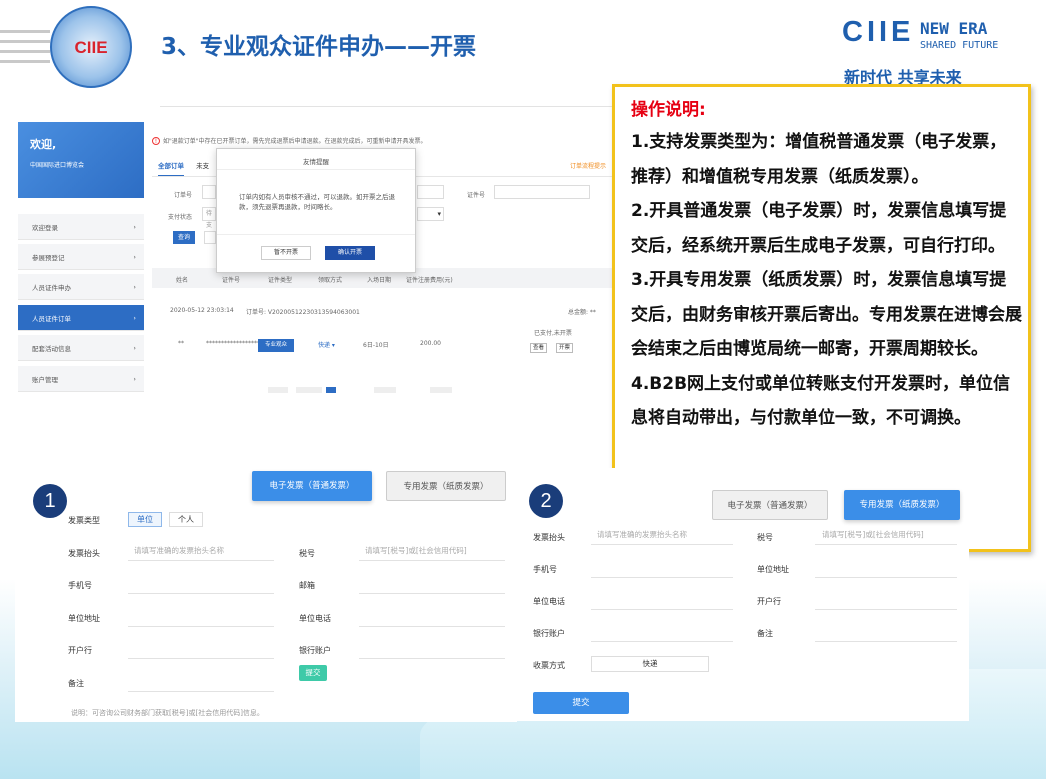  What do you see at coordinates (429, 280) in the screenshot?
I see `col-fee: 证件注册费用(元)` at bounding box center [429, 280].